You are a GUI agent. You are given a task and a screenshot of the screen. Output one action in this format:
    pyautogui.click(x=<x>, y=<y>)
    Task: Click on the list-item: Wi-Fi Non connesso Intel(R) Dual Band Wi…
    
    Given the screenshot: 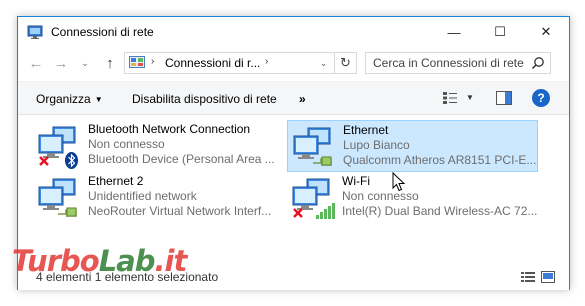 What is the action you would take?
    pyautogui.click(x=412, y=198)
    